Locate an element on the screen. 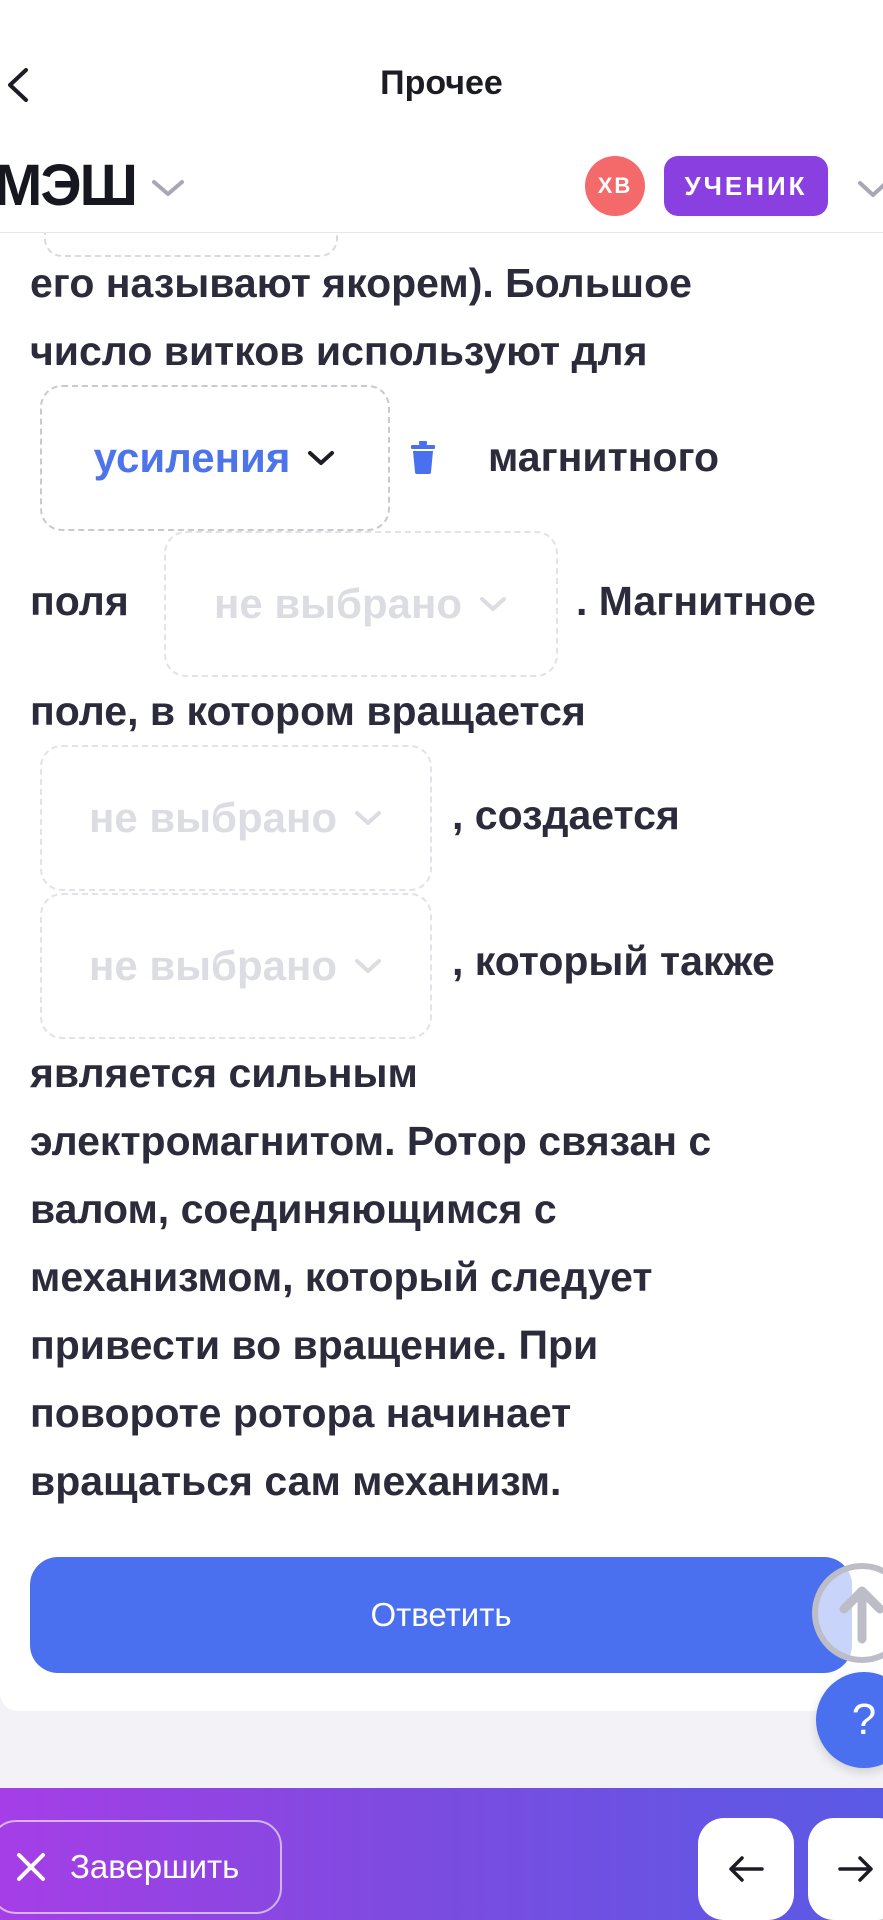 The width and height of the screenshot is (883, 1920). task-text-line: является сильным is located at coordinates (224, 1073).